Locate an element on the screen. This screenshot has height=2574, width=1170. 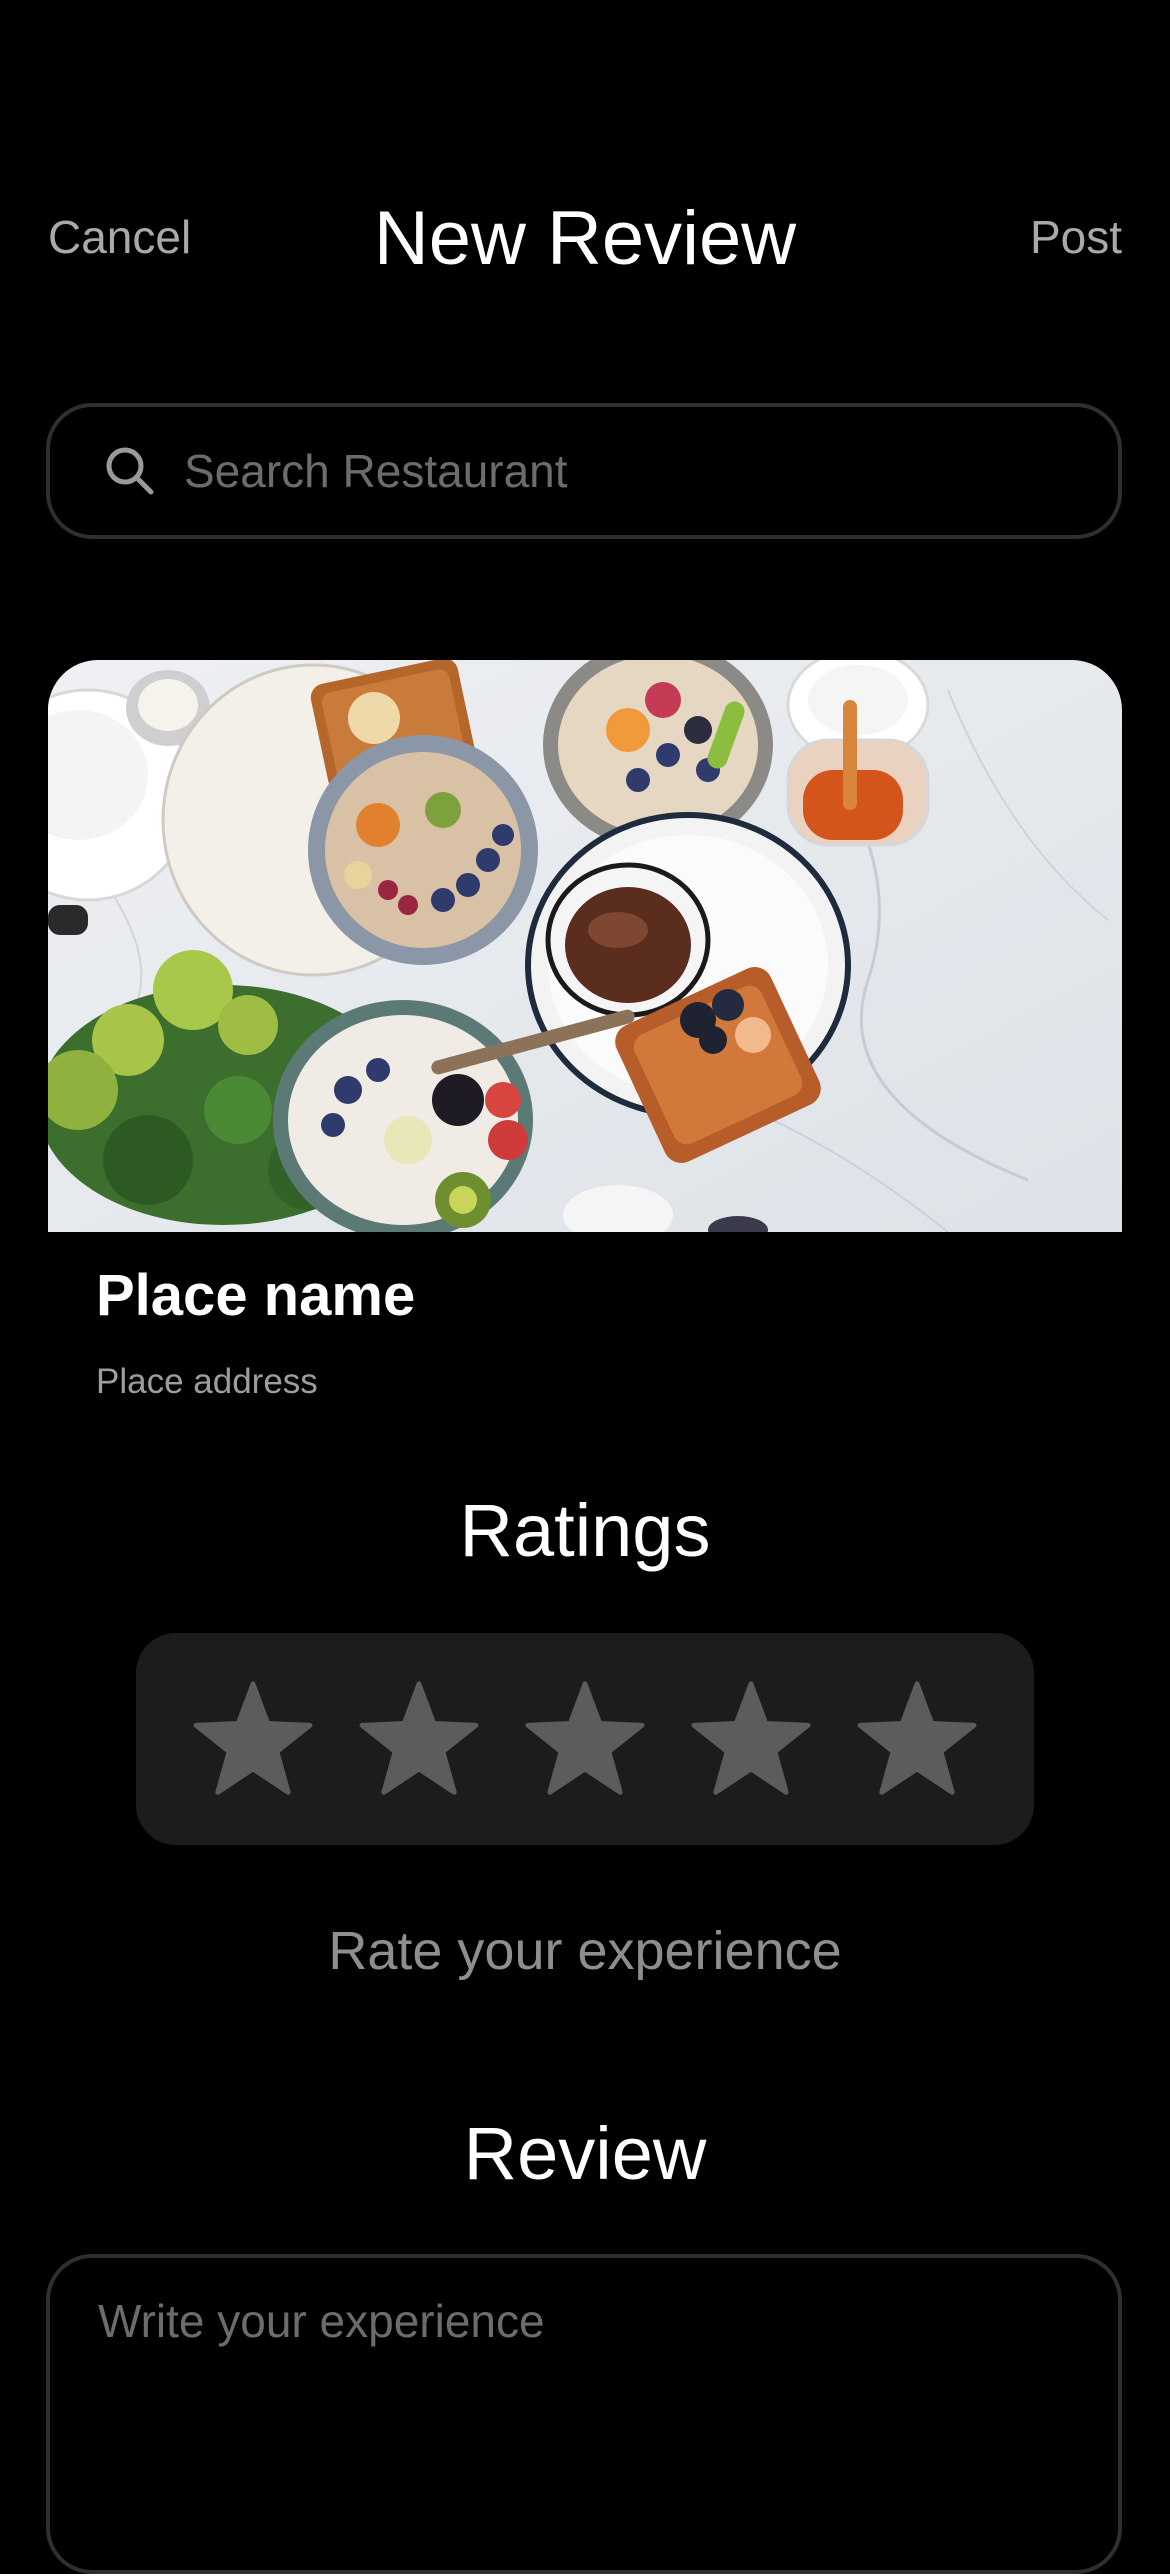
page-title: New Review is located at coordinates (585, 238).